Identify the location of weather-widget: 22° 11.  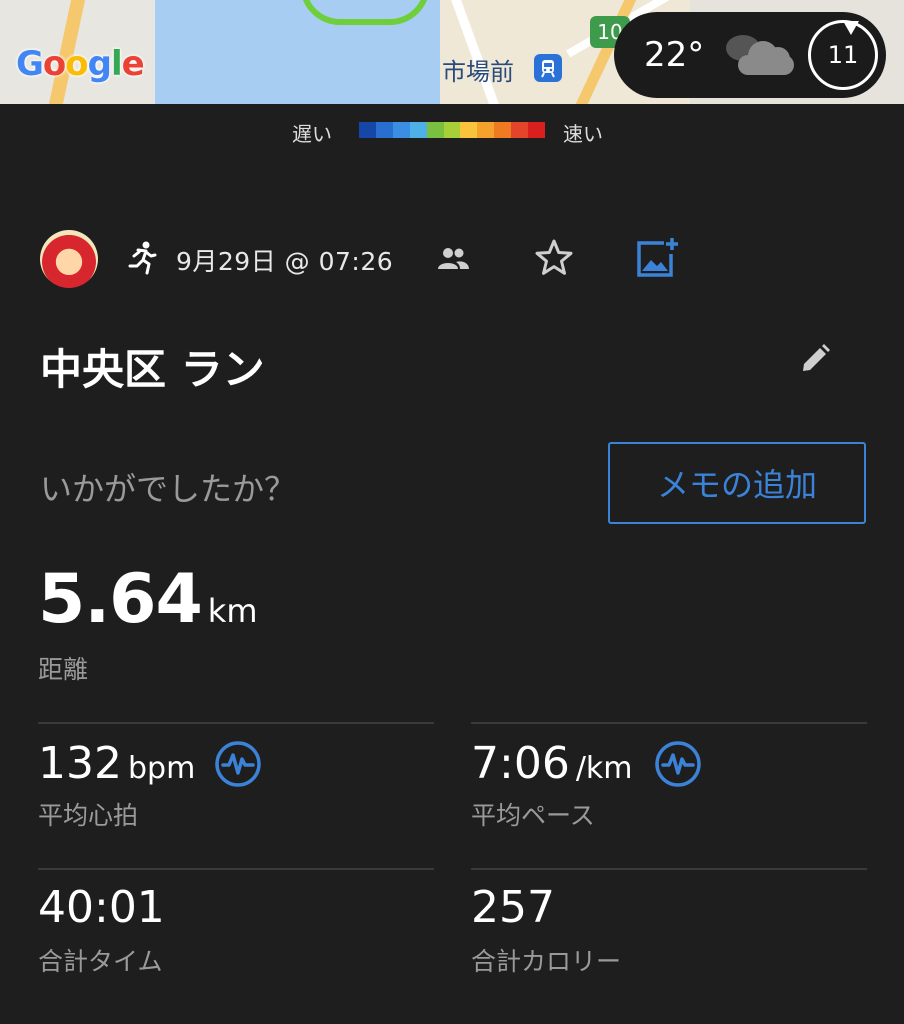
(750, 55).